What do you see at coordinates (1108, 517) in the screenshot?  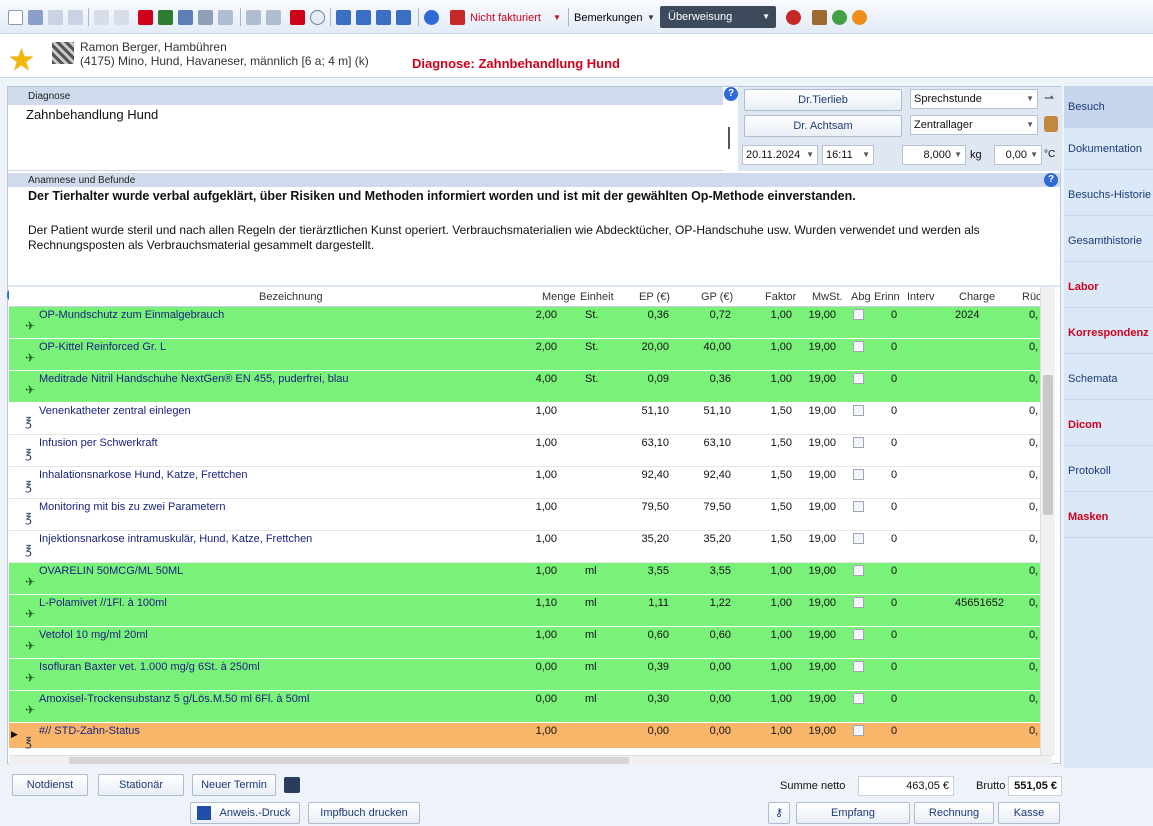 I see `tab-masken: Masken` at bounding box center [1108, 517].